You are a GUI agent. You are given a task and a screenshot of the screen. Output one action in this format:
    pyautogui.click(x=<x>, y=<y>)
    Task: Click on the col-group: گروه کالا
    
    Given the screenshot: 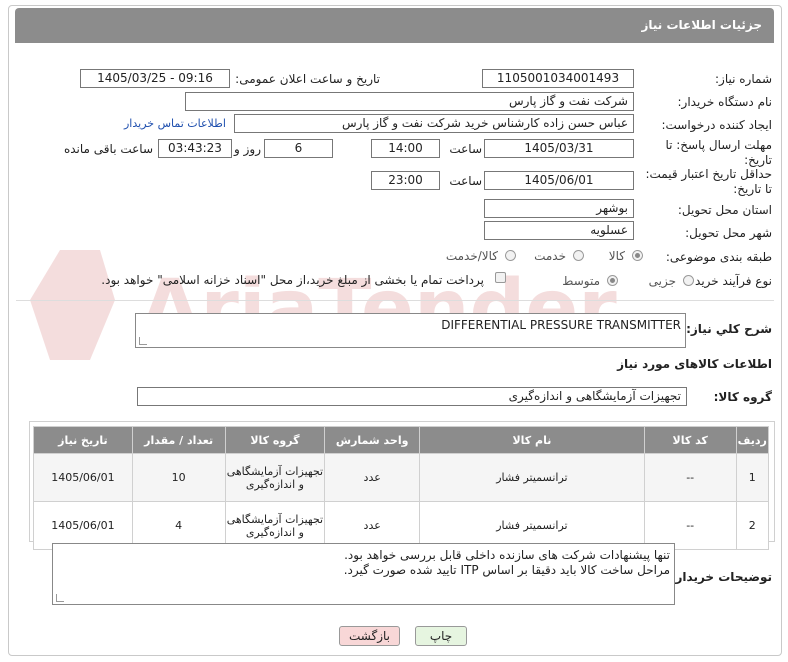 What is the action you would take?
    pyautogui.click(x=275, y=440)
    